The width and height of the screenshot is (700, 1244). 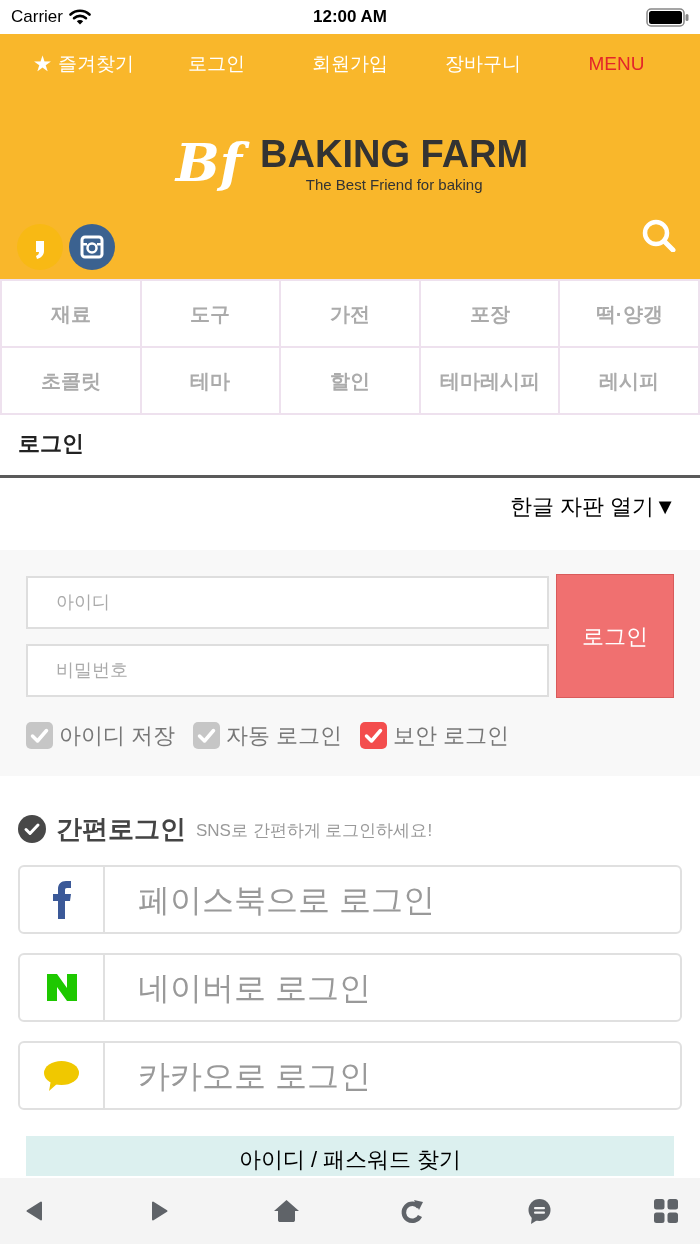 What do you see at coordinates (34, 1211) in the screenshot?
I see `back-icon` at bounding box center [34, 1211].